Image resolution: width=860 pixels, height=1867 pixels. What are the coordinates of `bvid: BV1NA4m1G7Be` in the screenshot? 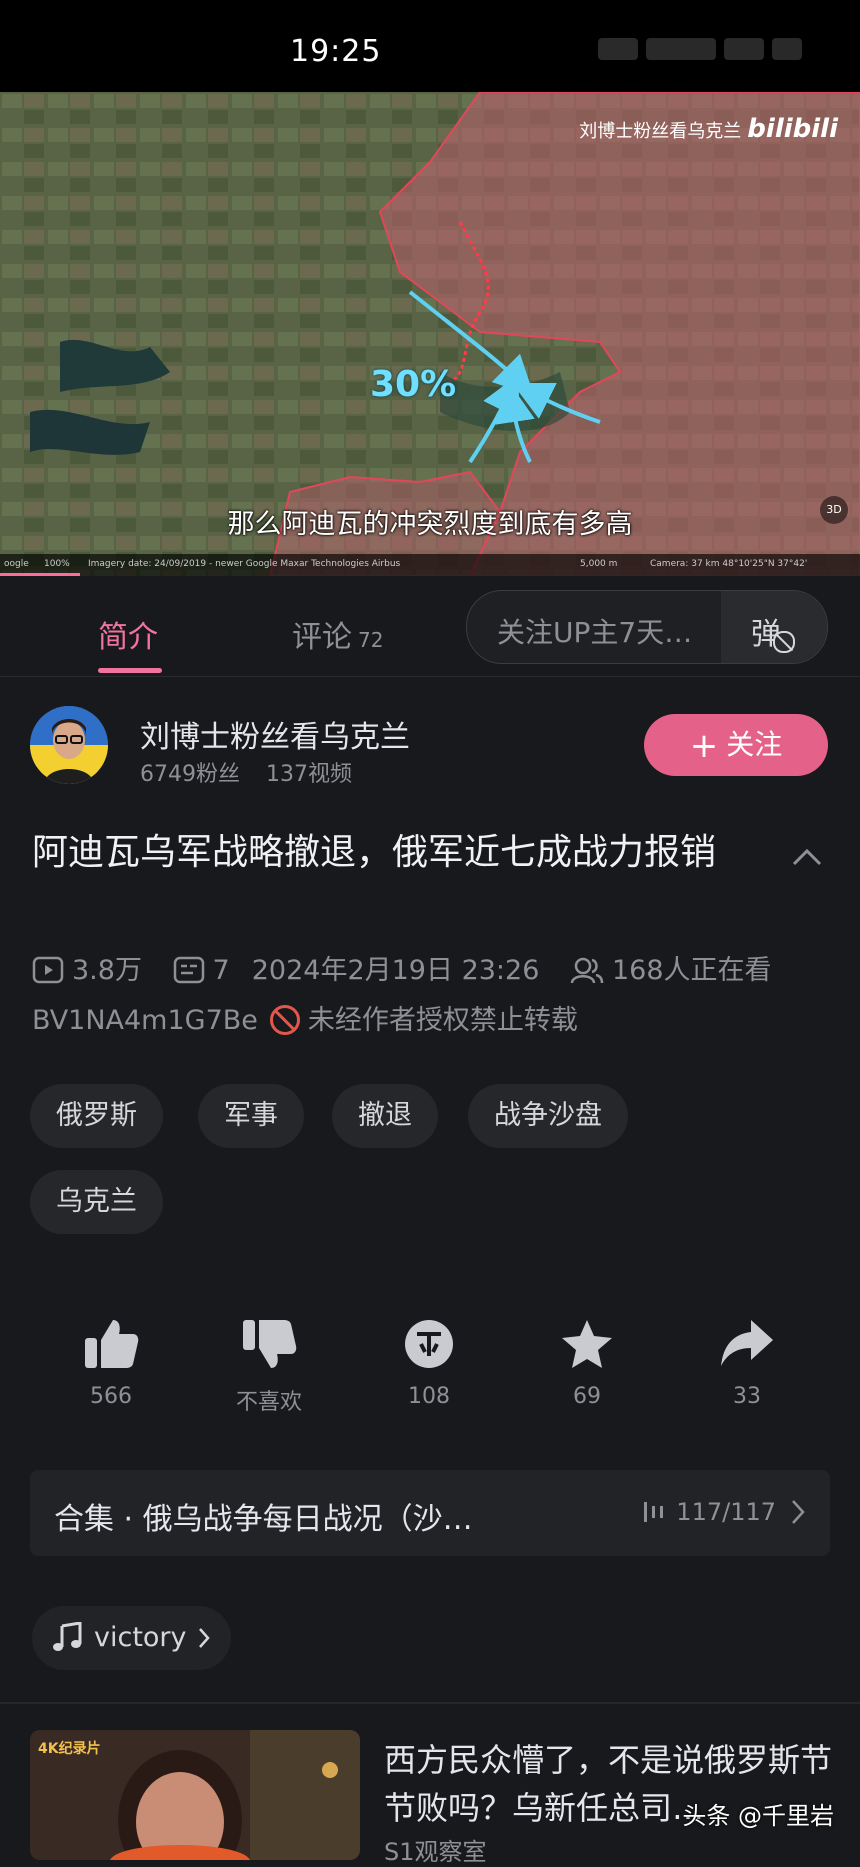 It's located at (145, 1020).